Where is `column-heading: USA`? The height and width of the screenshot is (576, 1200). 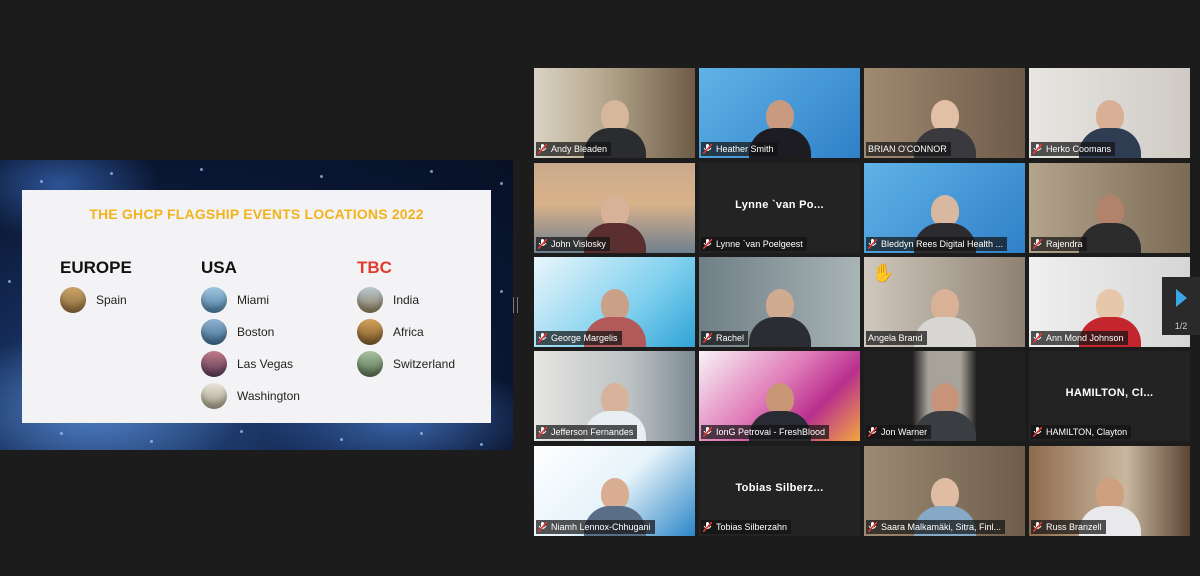 column-heading: USA is located at coordinates (219, 267).